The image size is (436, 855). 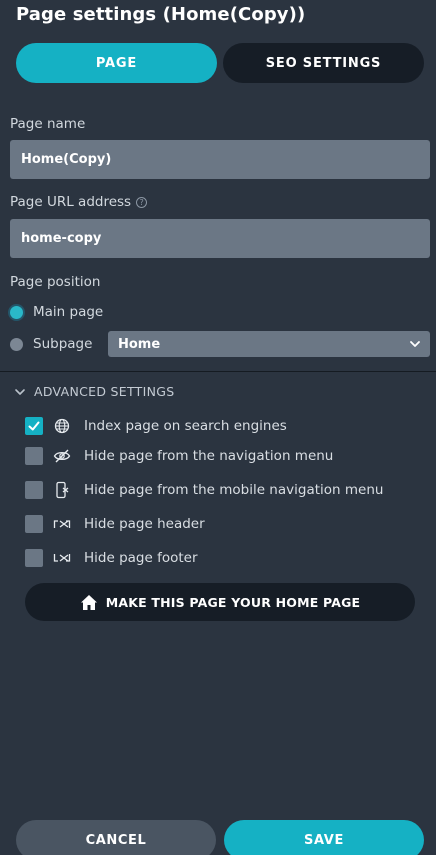 What do you see at coordinates (161, 14) in the screenshot?
I see `page-title: Page settings (Home(Copy))` at bounding box center [161, 14].